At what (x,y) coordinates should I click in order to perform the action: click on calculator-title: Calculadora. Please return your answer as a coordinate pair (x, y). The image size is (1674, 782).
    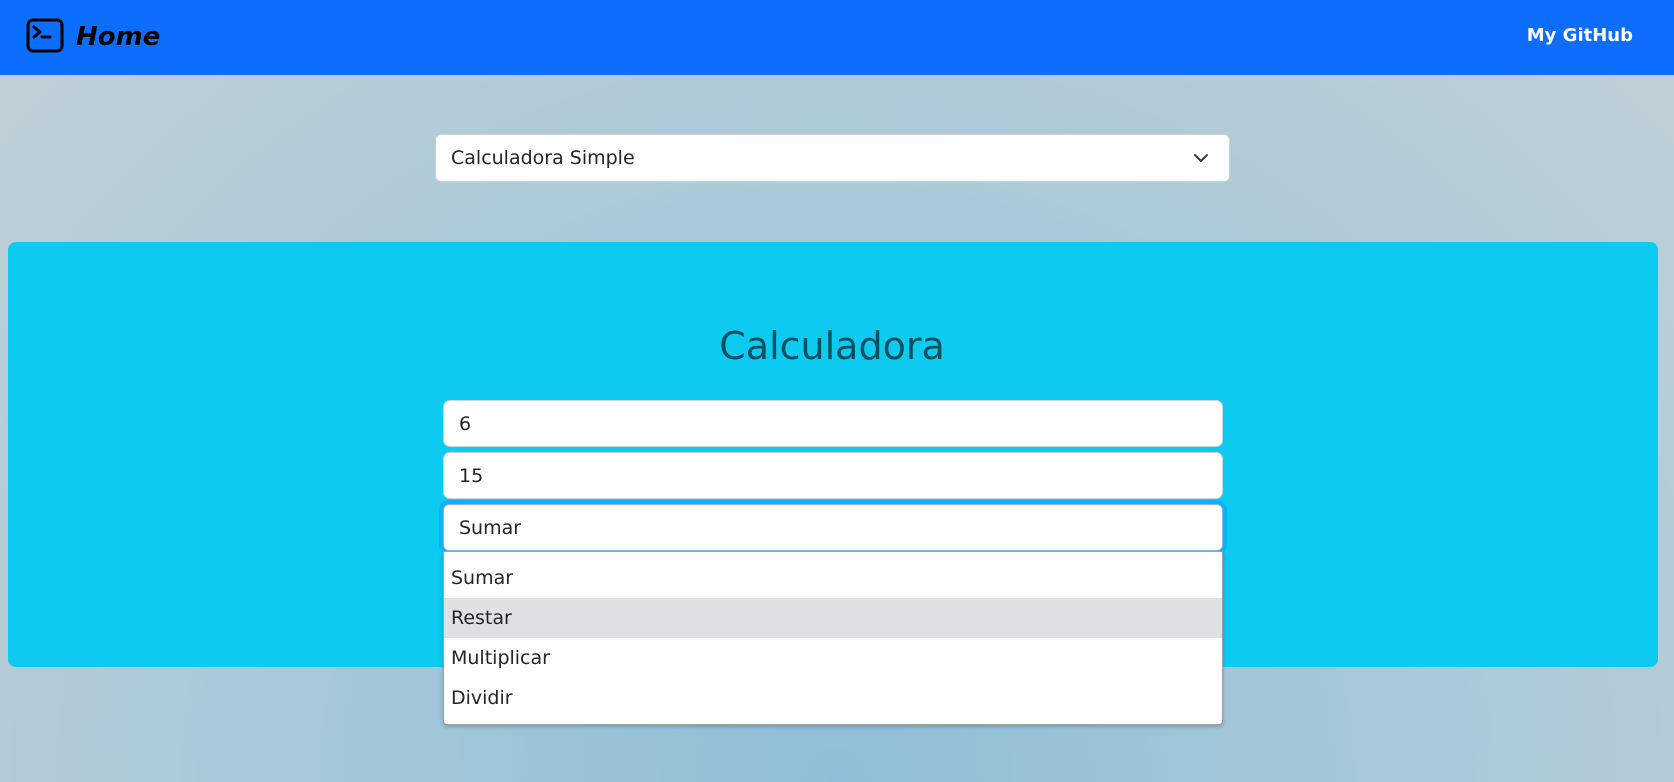
    Looking at the image, I should click on (832, 346).